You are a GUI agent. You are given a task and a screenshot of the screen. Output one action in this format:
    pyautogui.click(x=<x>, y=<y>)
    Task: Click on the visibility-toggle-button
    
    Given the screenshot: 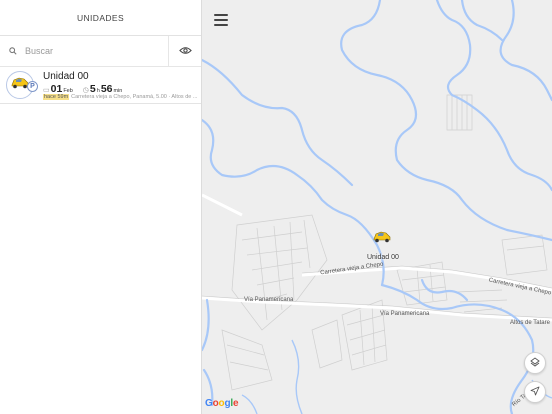 What is the action you would take?
    pyautogui.click(x=185, y=51)
    